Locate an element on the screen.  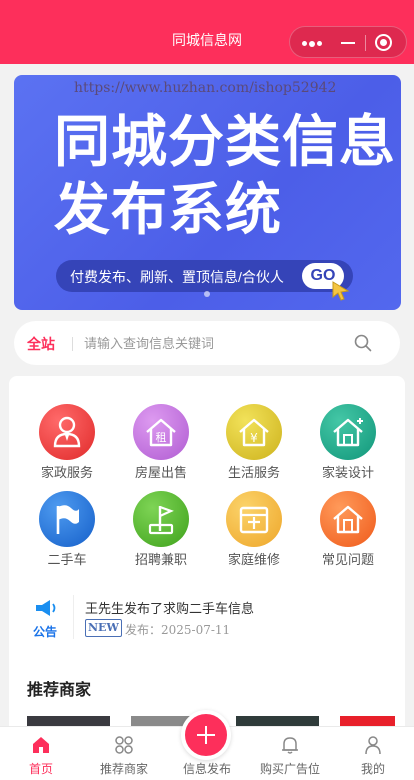
more-icon is located at coordinates (313, 43).